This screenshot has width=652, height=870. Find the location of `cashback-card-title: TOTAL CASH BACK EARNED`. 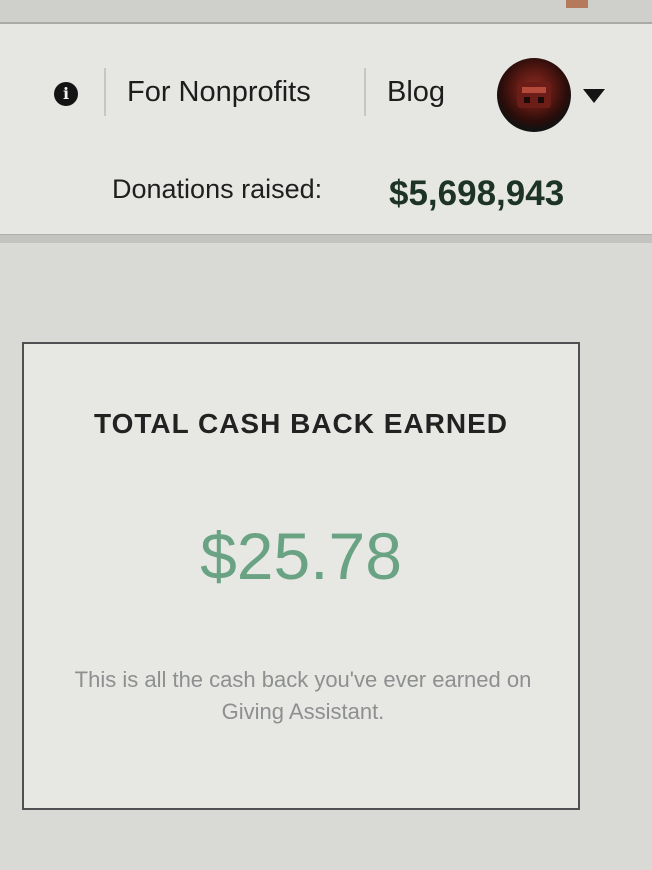

cashback-card-title: TOTAL CASH BACK EARNED is located at coordinates (300, 423).